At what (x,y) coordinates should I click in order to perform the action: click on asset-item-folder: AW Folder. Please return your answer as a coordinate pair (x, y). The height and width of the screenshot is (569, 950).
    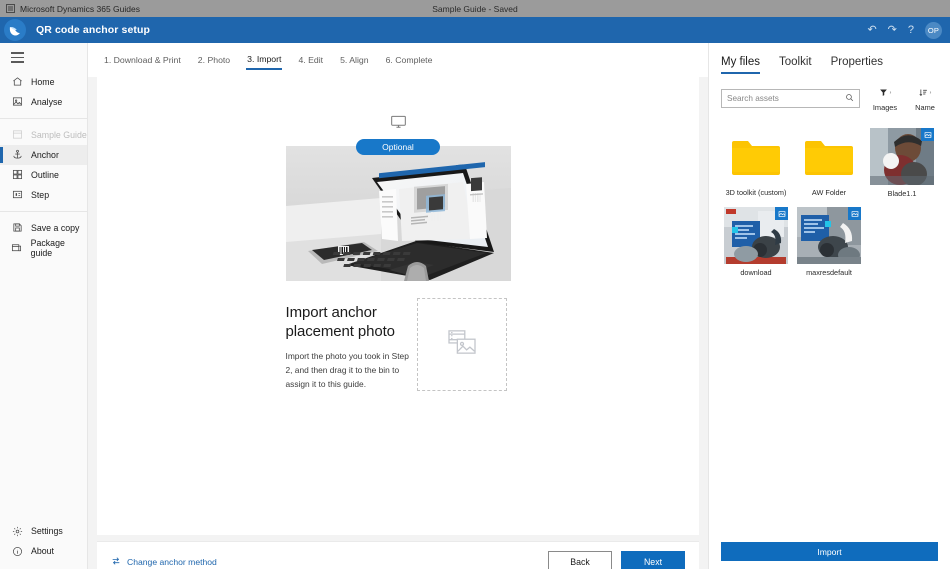
    Looking at the image, I should click on (829, 163).